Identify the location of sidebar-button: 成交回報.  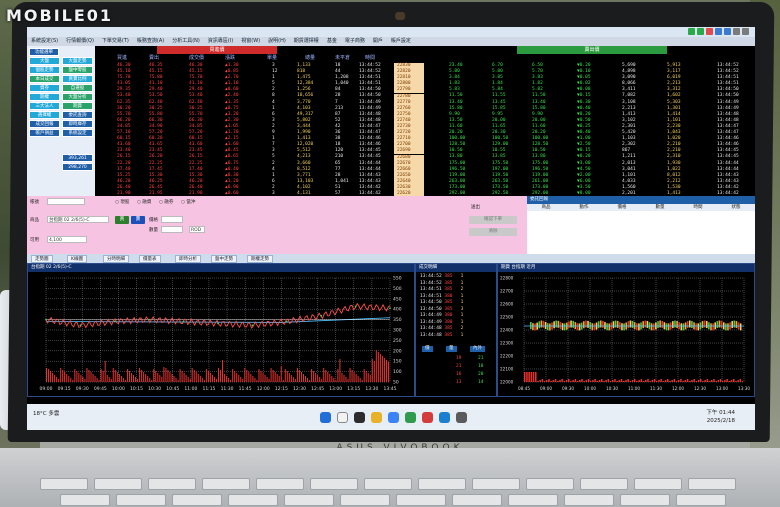
(44, 124).